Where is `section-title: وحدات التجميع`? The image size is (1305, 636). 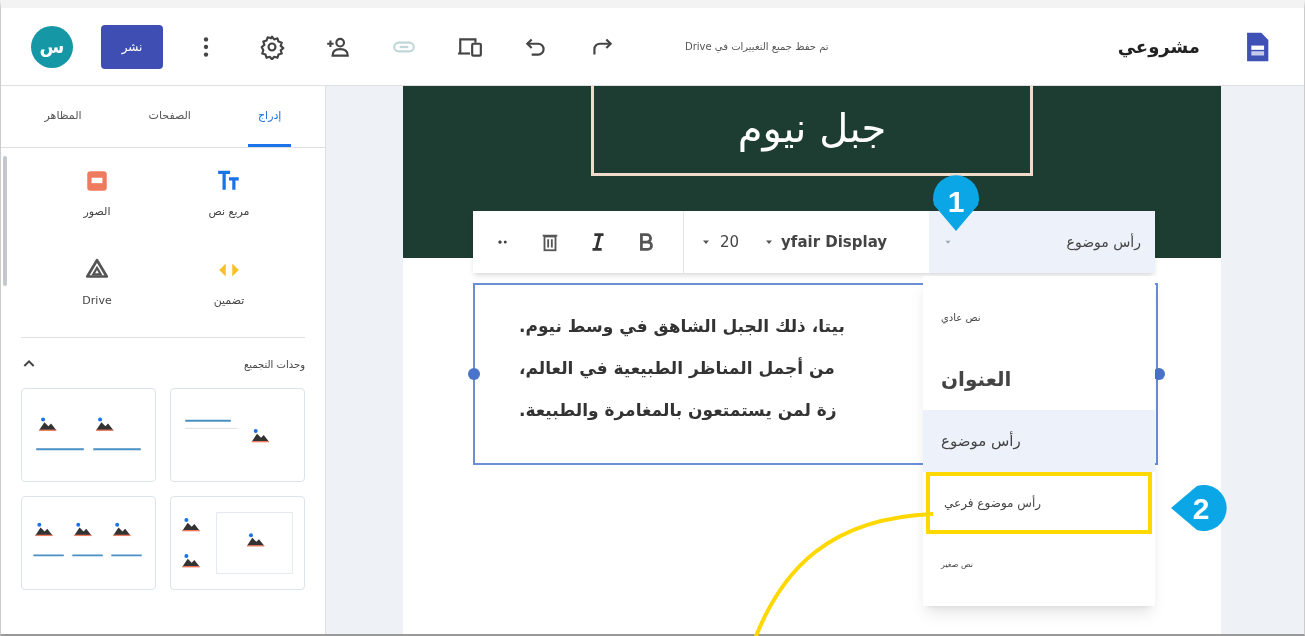 section-title: وحدات التجميع is located at coordinates (274, 364).